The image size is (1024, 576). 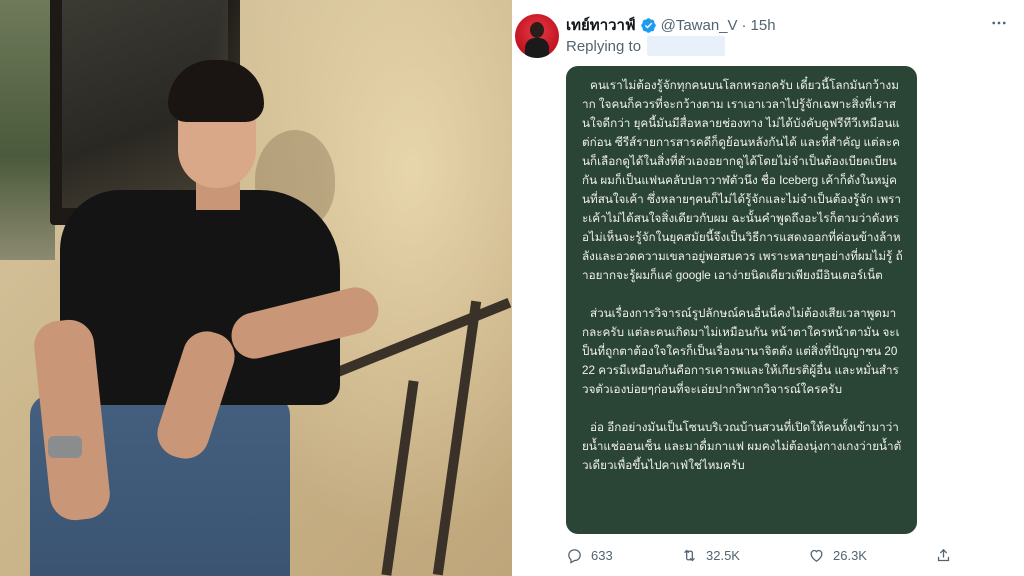 What do you see at coordinates (689, 555) in the screenshot?
I see `retweet-icon` at bounding box center [689, 555].